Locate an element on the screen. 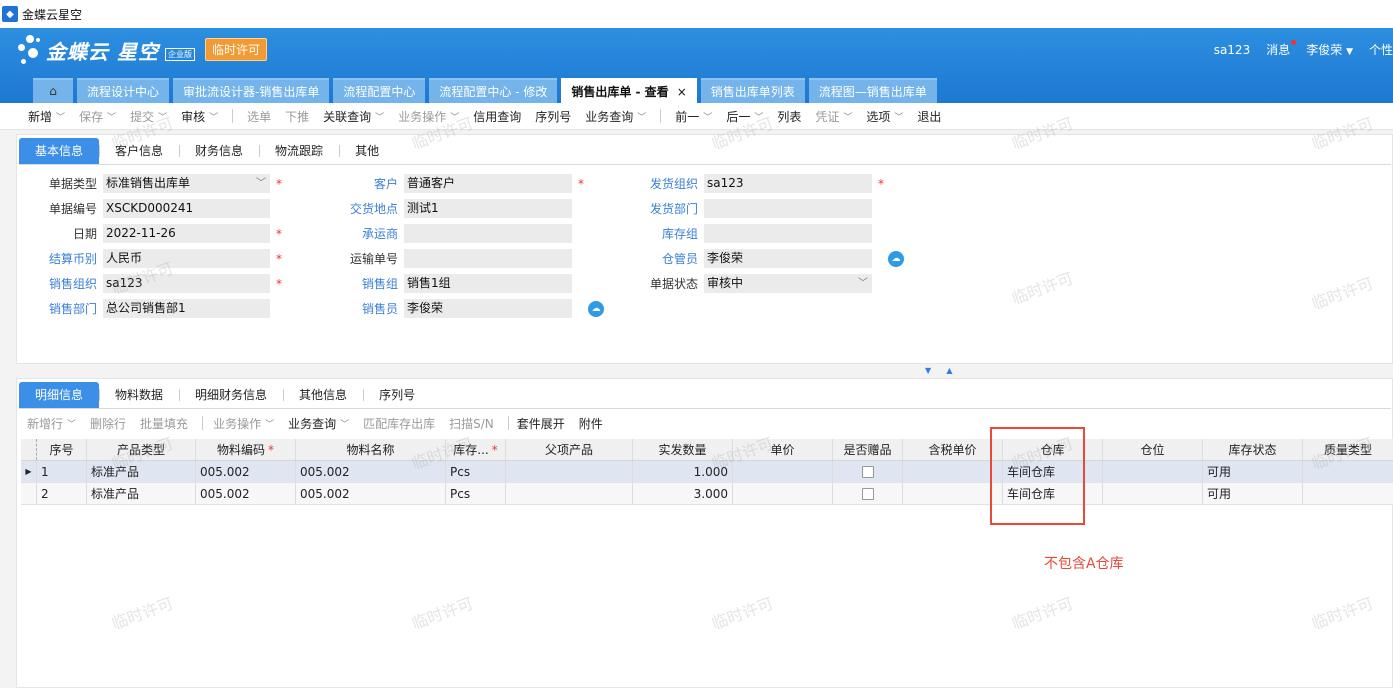 The image size is (1393, 688). tab-flow-config-center: 流程配置中心 is located at coordinates (379, 90).